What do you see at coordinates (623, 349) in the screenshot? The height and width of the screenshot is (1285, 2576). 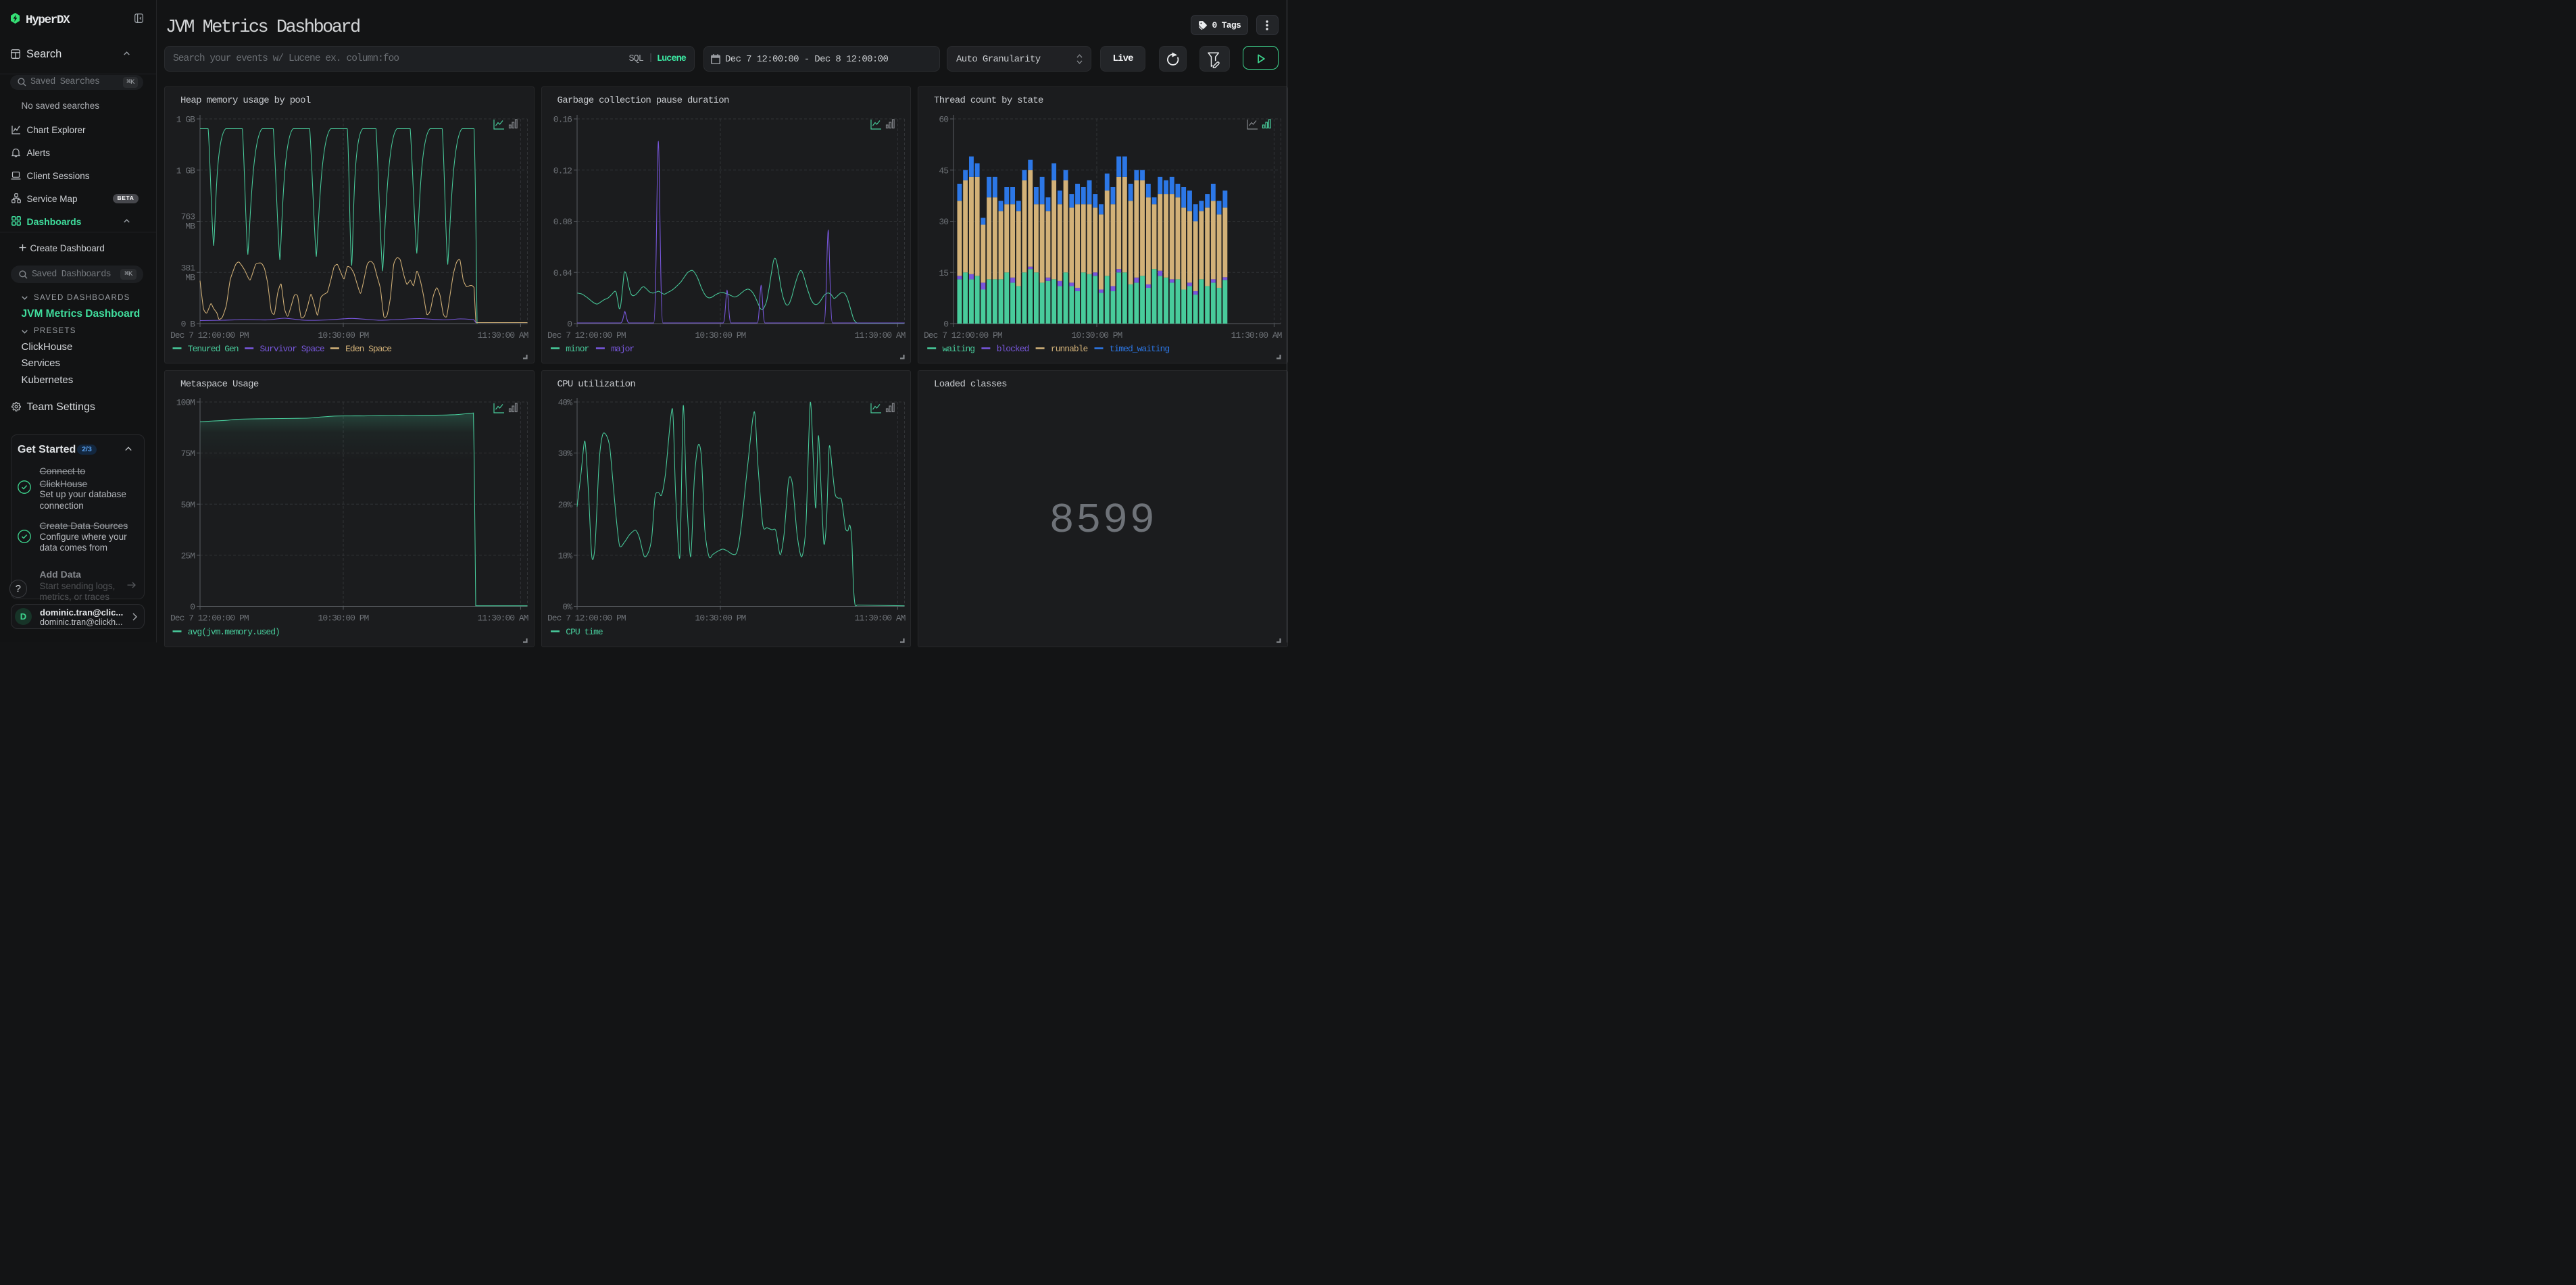 I see `svg-text: major` at bounding box center [623, 349].